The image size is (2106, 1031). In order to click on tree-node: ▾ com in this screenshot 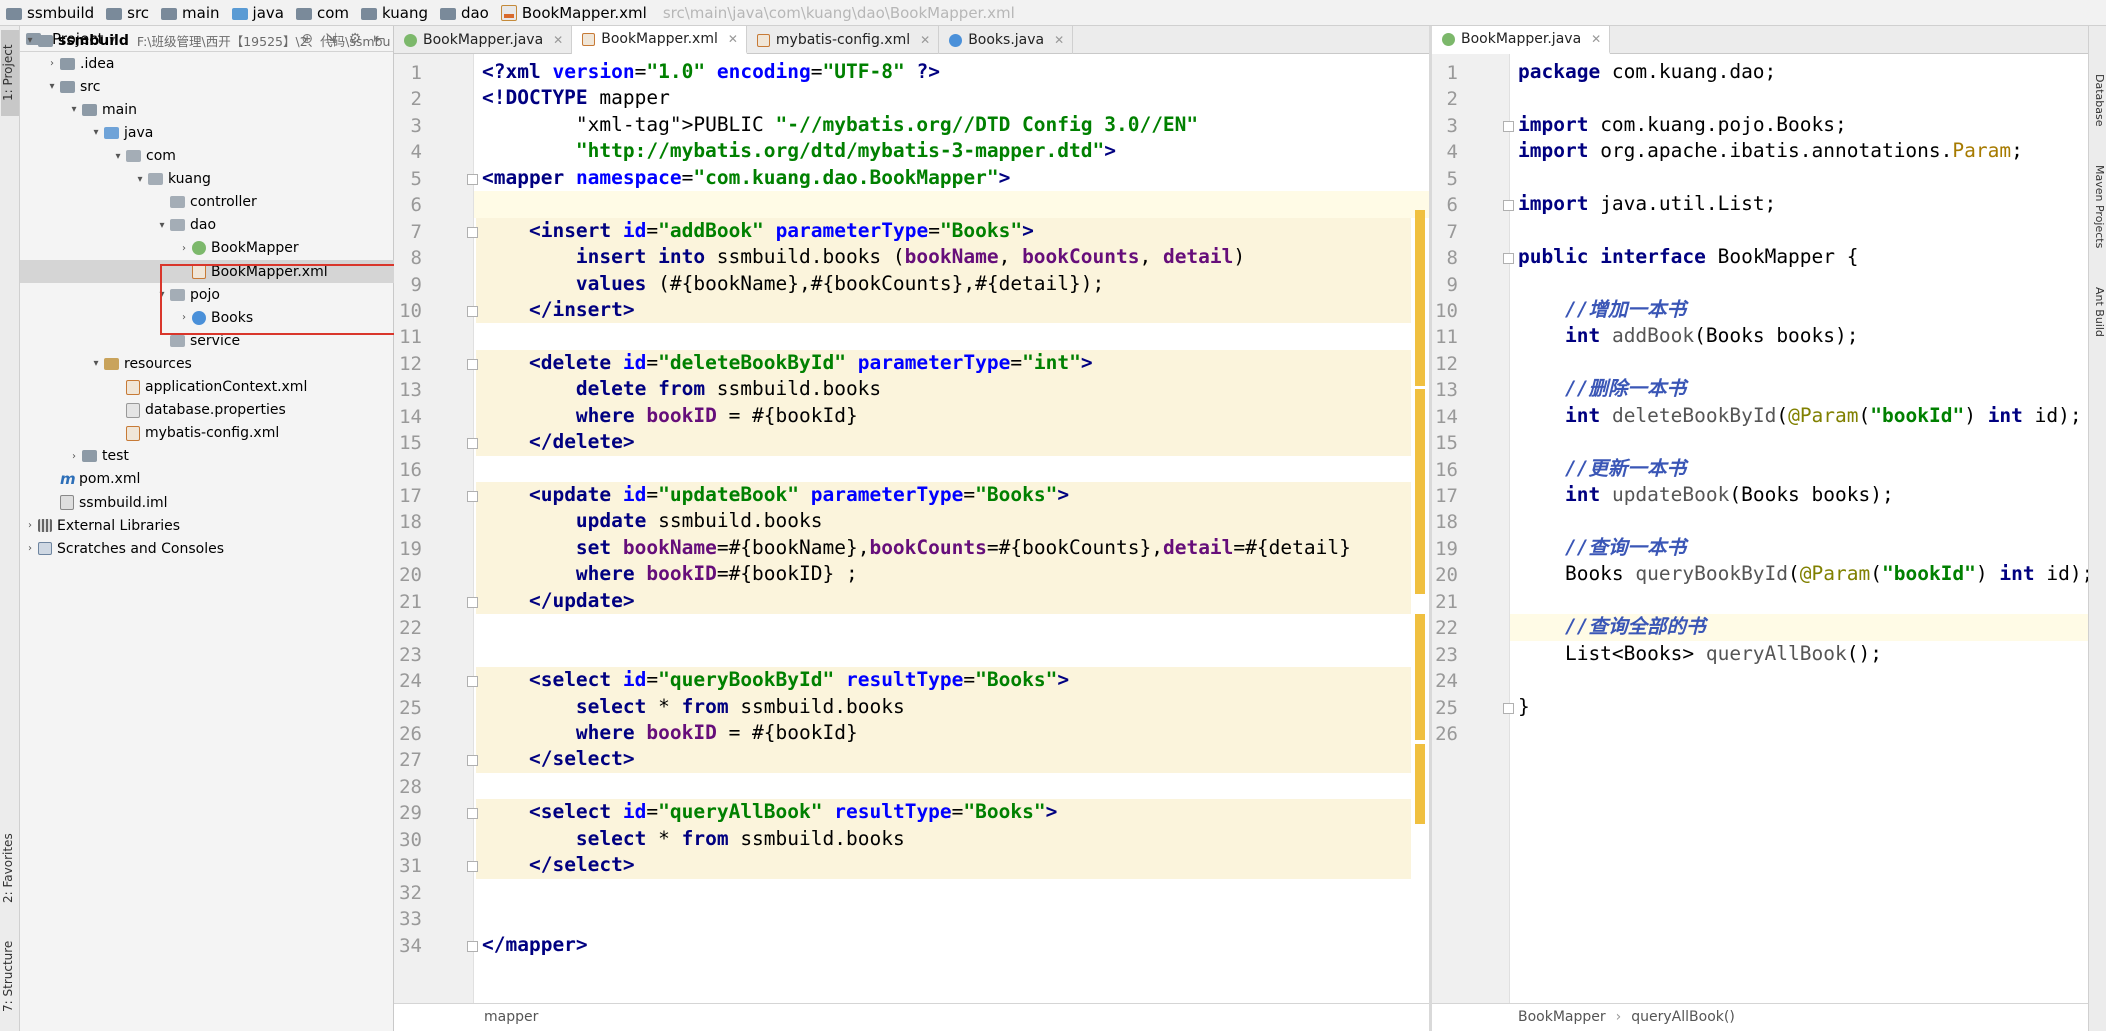, I will do `click(207, 156)`.